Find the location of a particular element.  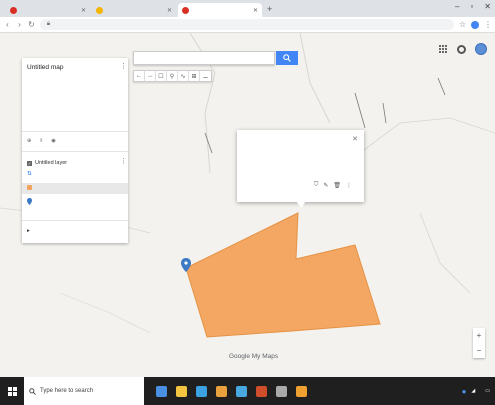

add-layer-icon: ⊕ is located at coordinates (29, 141).